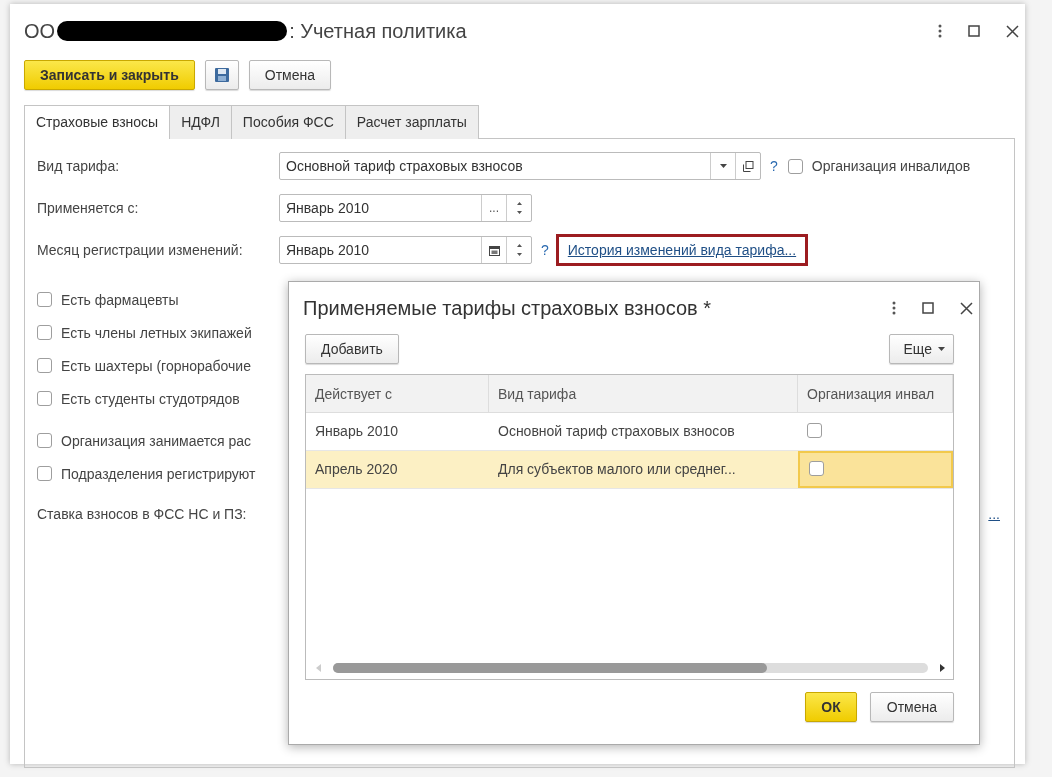  I want to click on field-label: Применяется с:, so click(88, 208).